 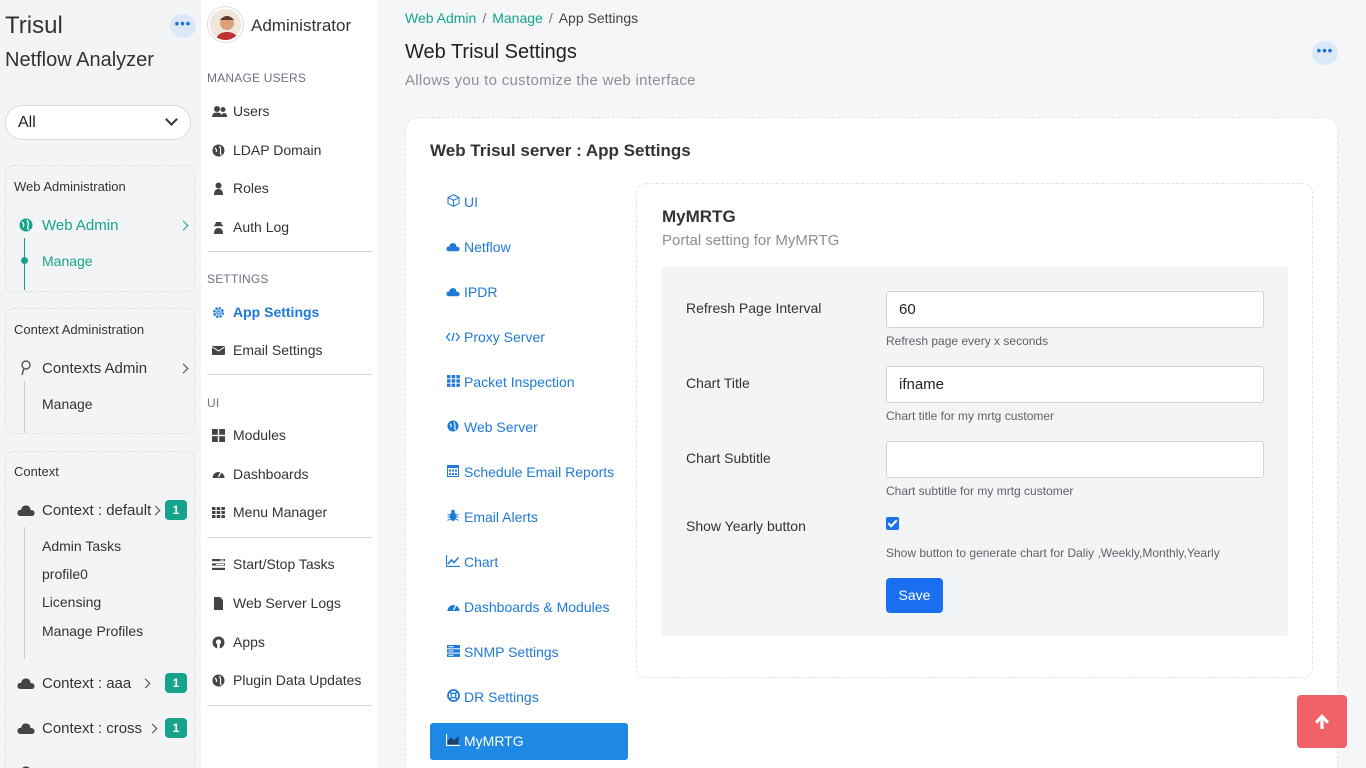 What do you see at coordinates (26, 368) in the screenshot?
I see `pin-icon` at bounding box center [26, 368].